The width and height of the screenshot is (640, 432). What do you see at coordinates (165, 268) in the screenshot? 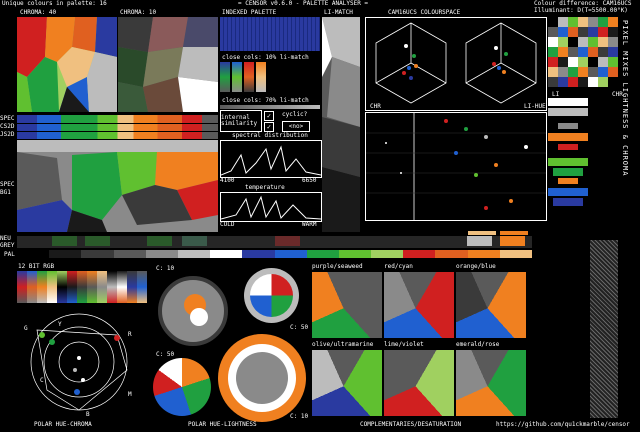
I see `c10a-label: C: 10` at bounding box center [165, 268].